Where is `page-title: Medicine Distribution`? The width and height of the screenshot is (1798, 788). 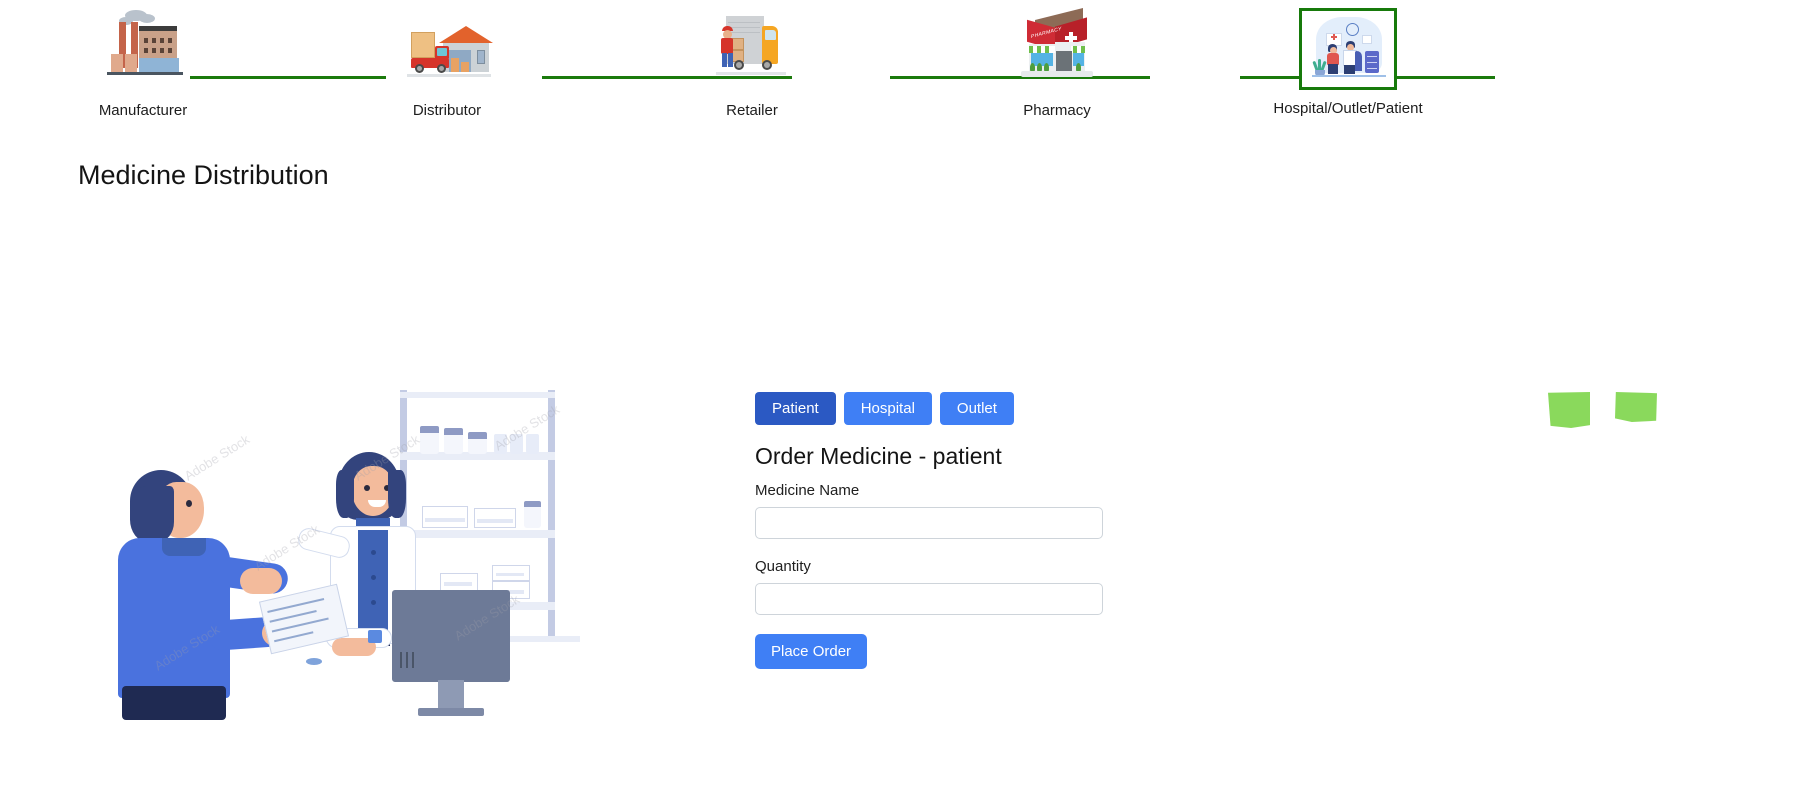
page-title: Medicine Distribution is located at coordinates (203, 175).